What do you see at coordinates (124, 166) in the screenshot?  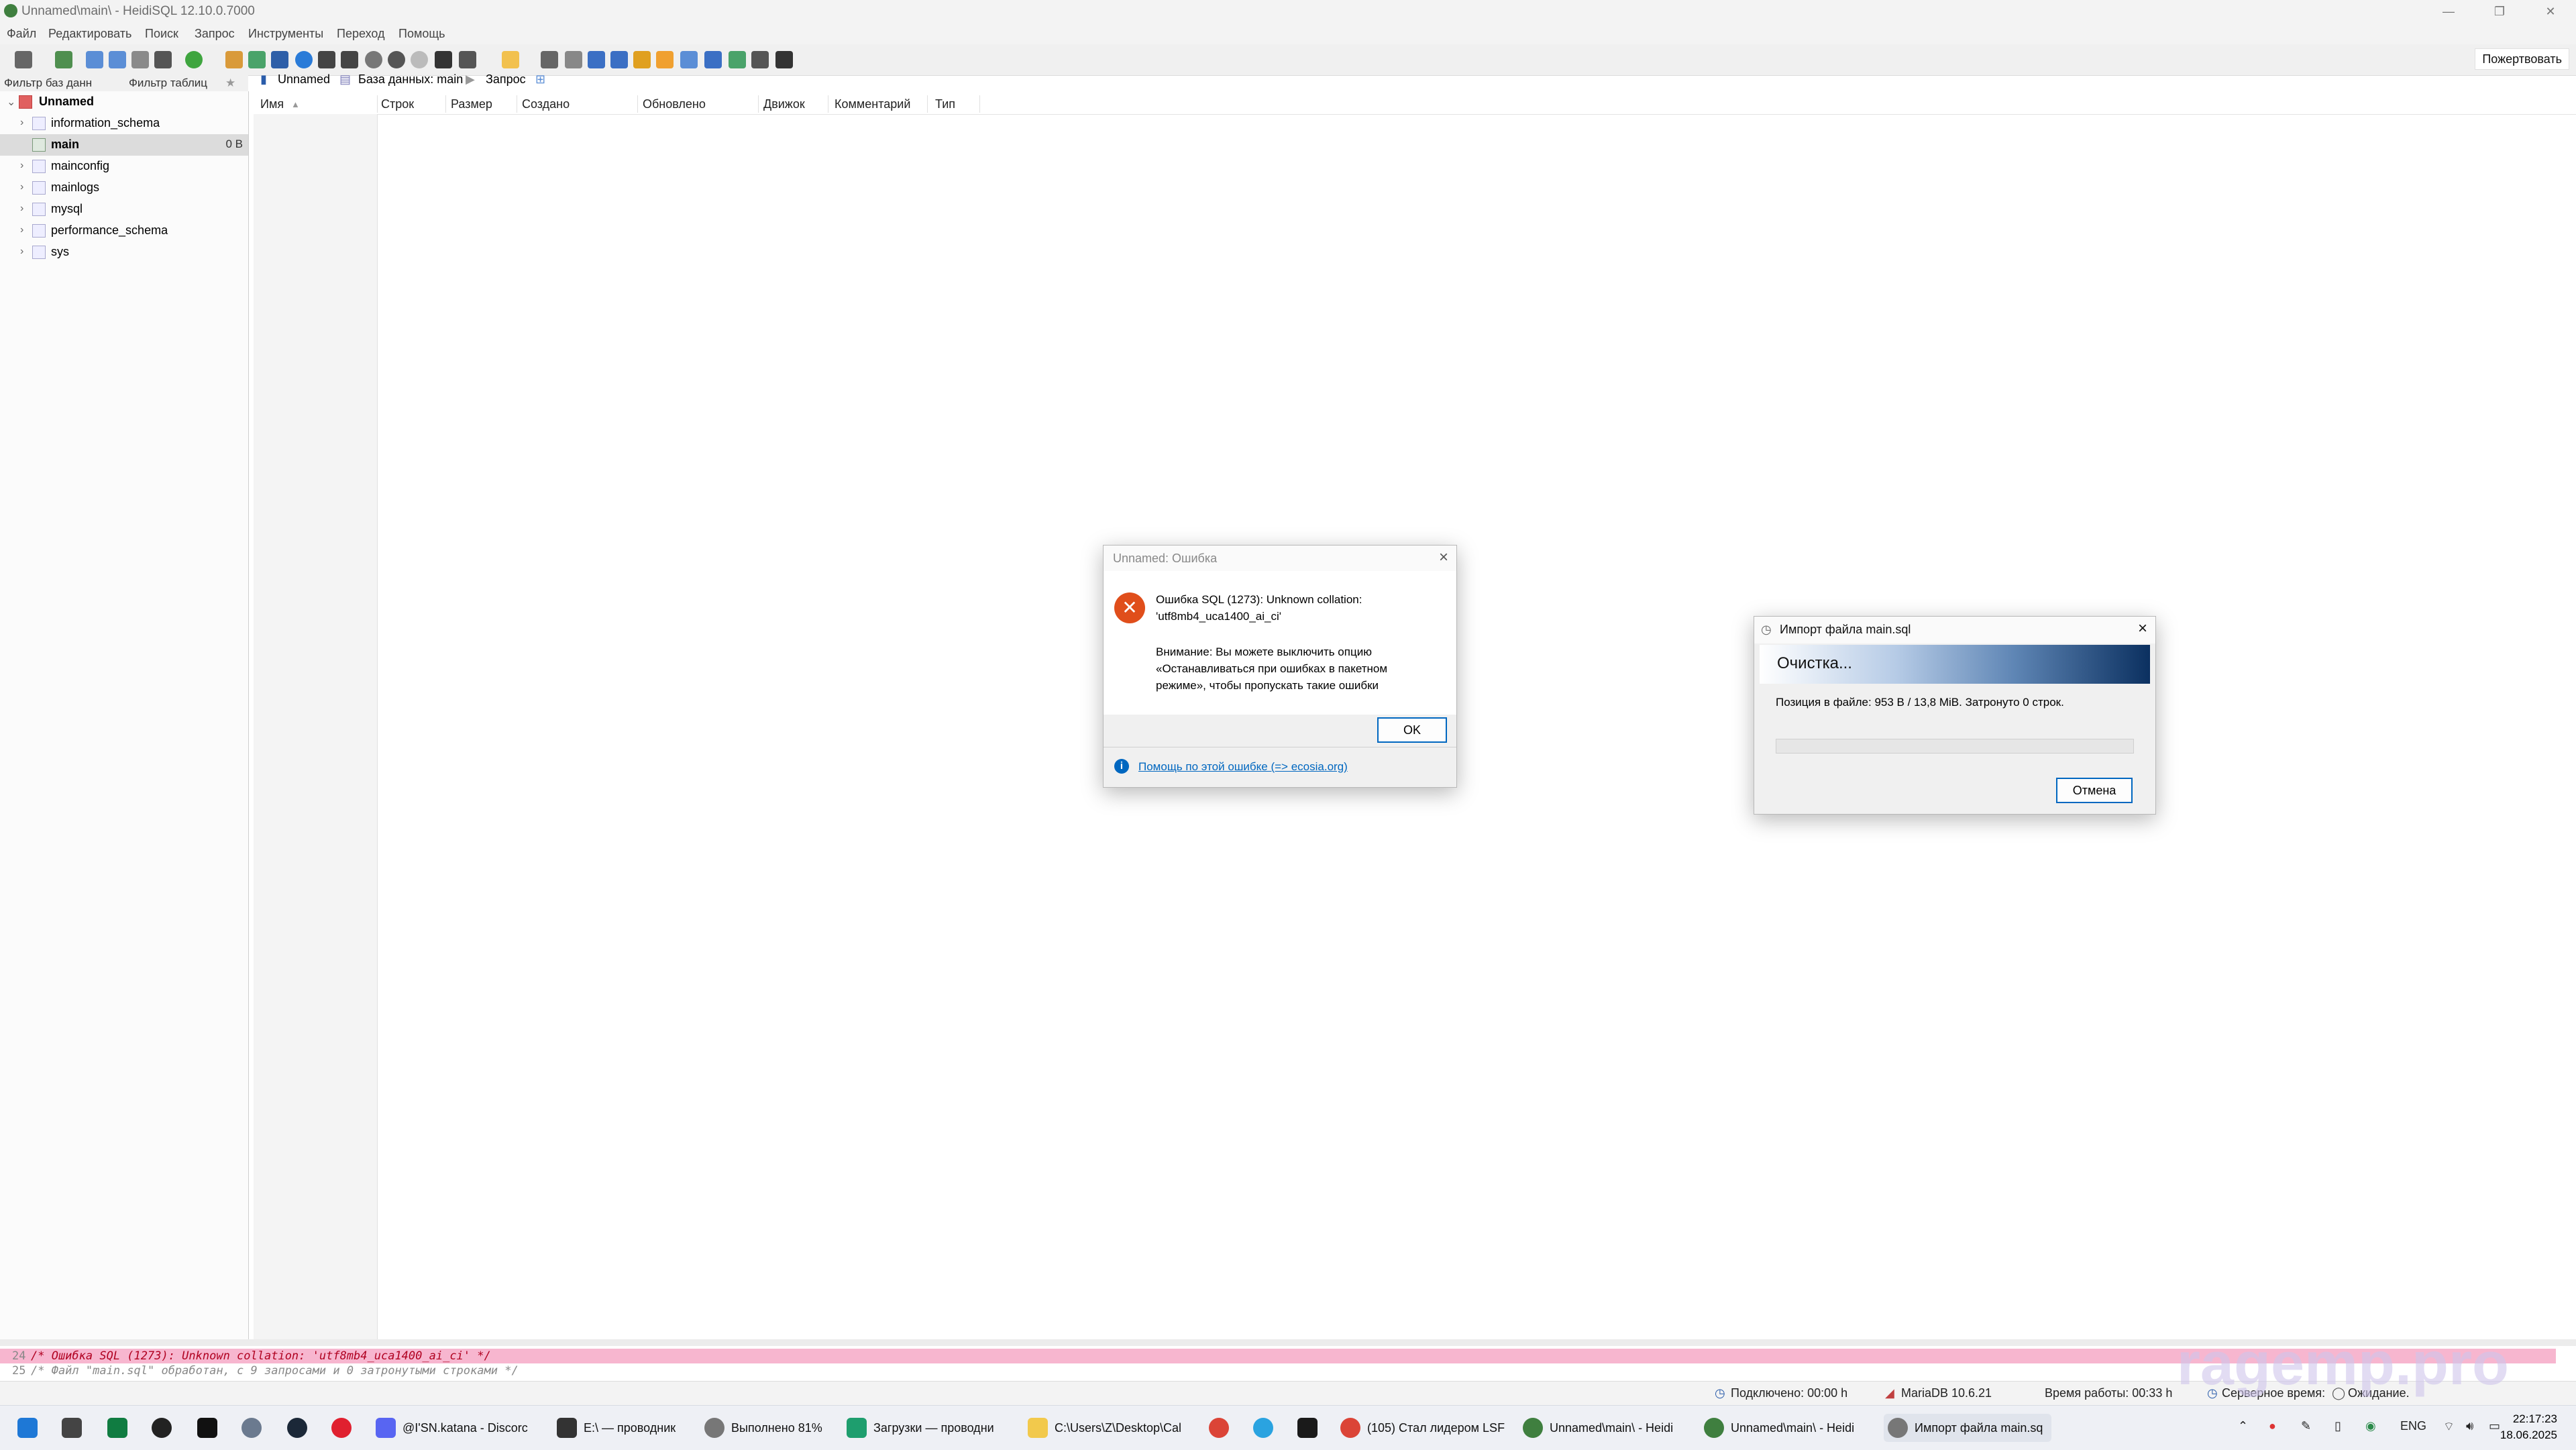 I see `tree-item: › mainconfig` at bounding box center [124, 166].